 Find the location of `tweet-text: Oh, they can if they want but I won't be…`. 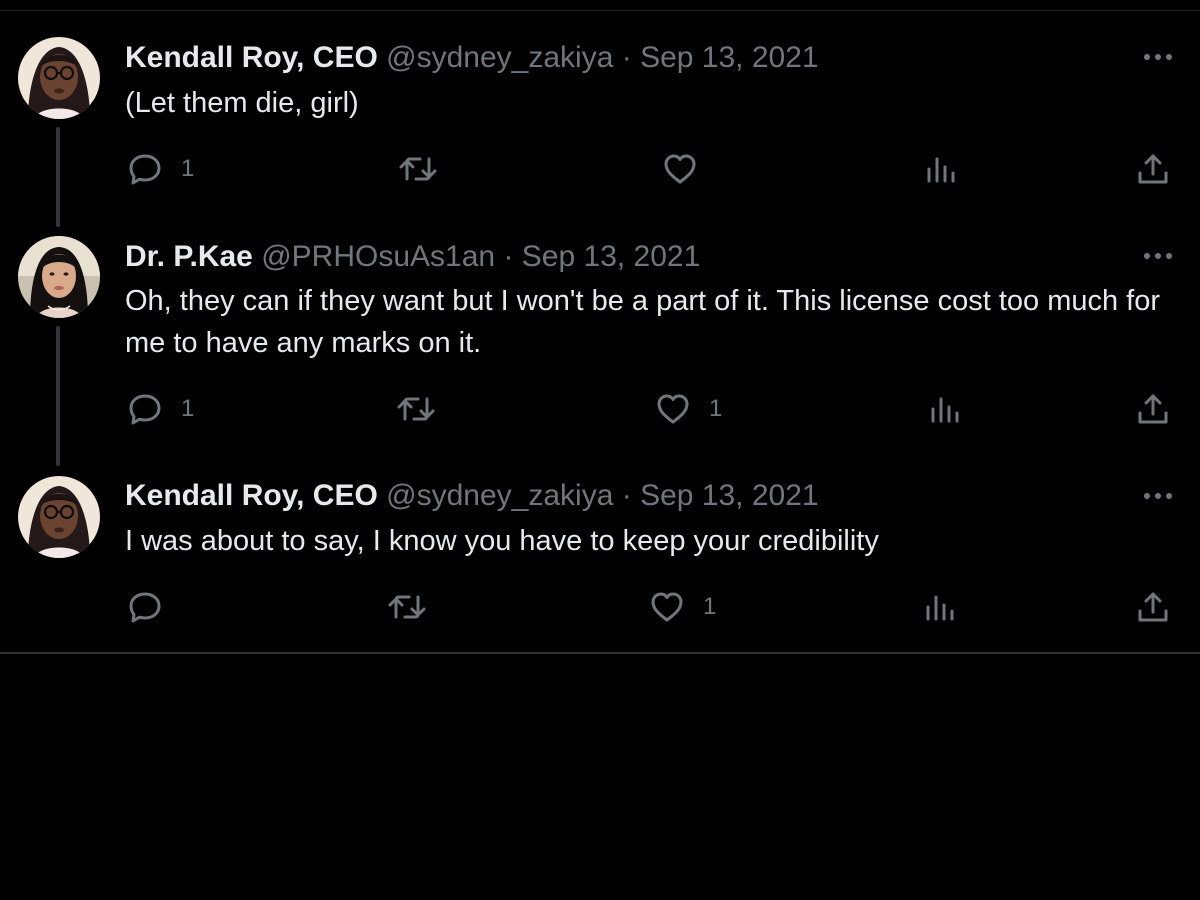

tweet-text: Oh, they can if they want but I won't be… is located at coordinates (643, 322).